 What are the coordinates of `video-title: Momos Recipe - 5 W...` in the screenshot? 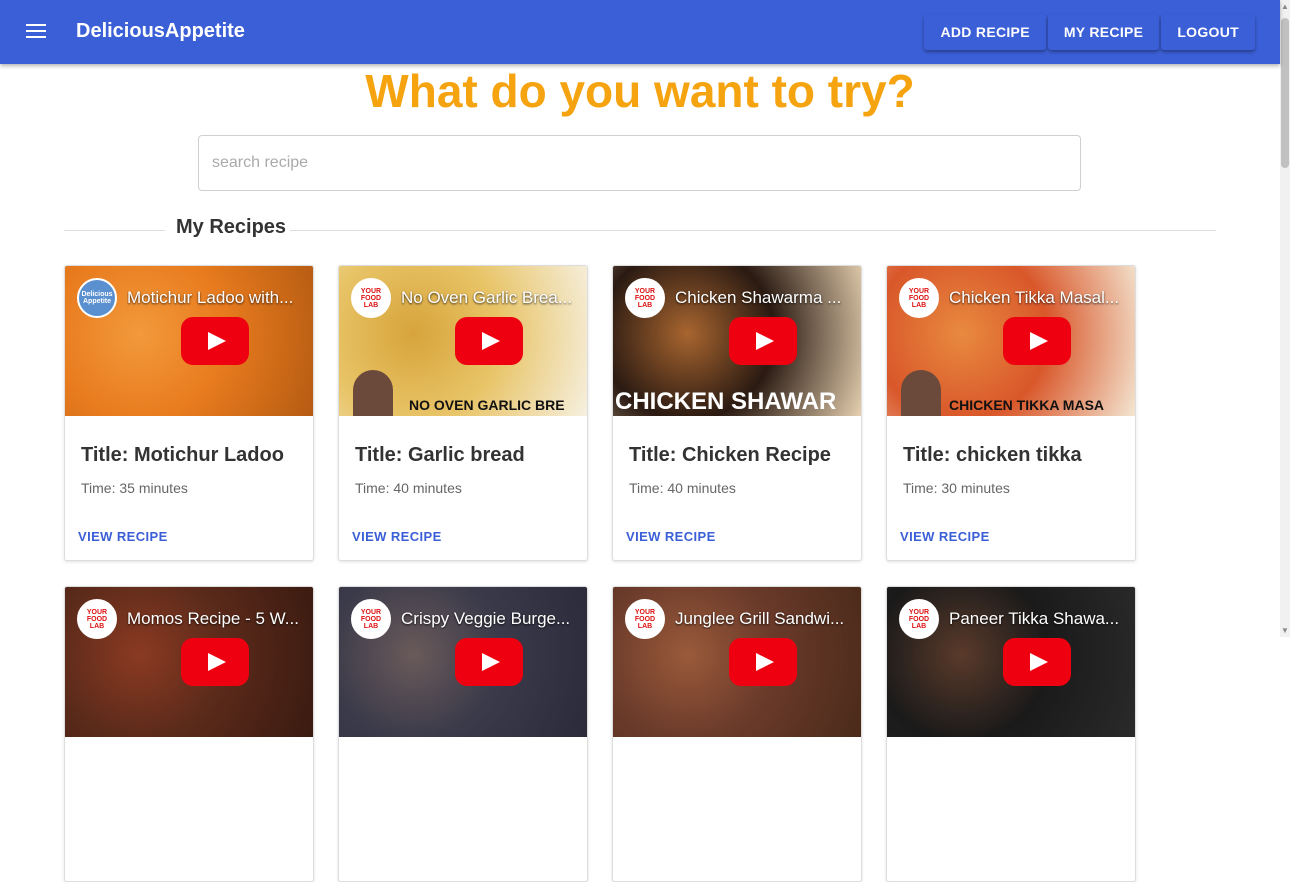 It's located at (217, 619).